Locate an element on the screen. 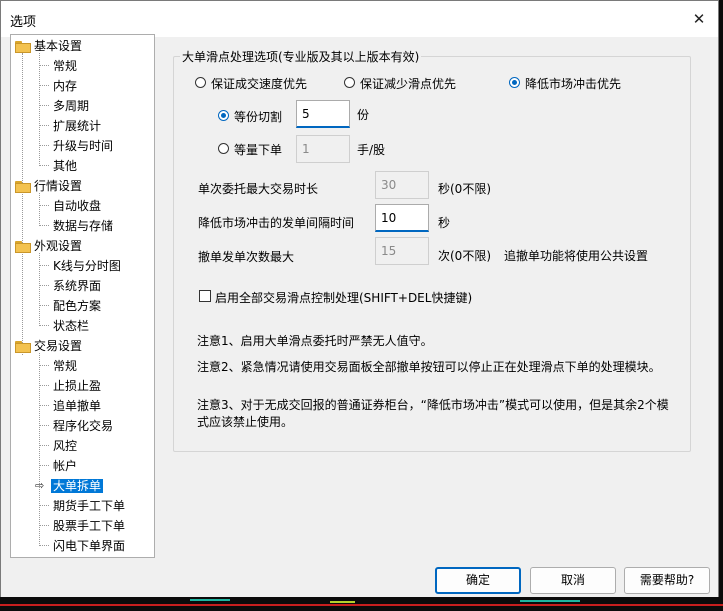  interval-input: 10 is located at coordinates (402, 218).